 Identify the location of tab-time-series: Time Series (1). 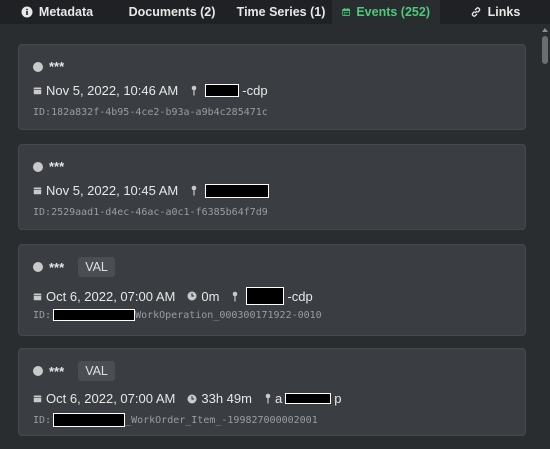
(278, 12).